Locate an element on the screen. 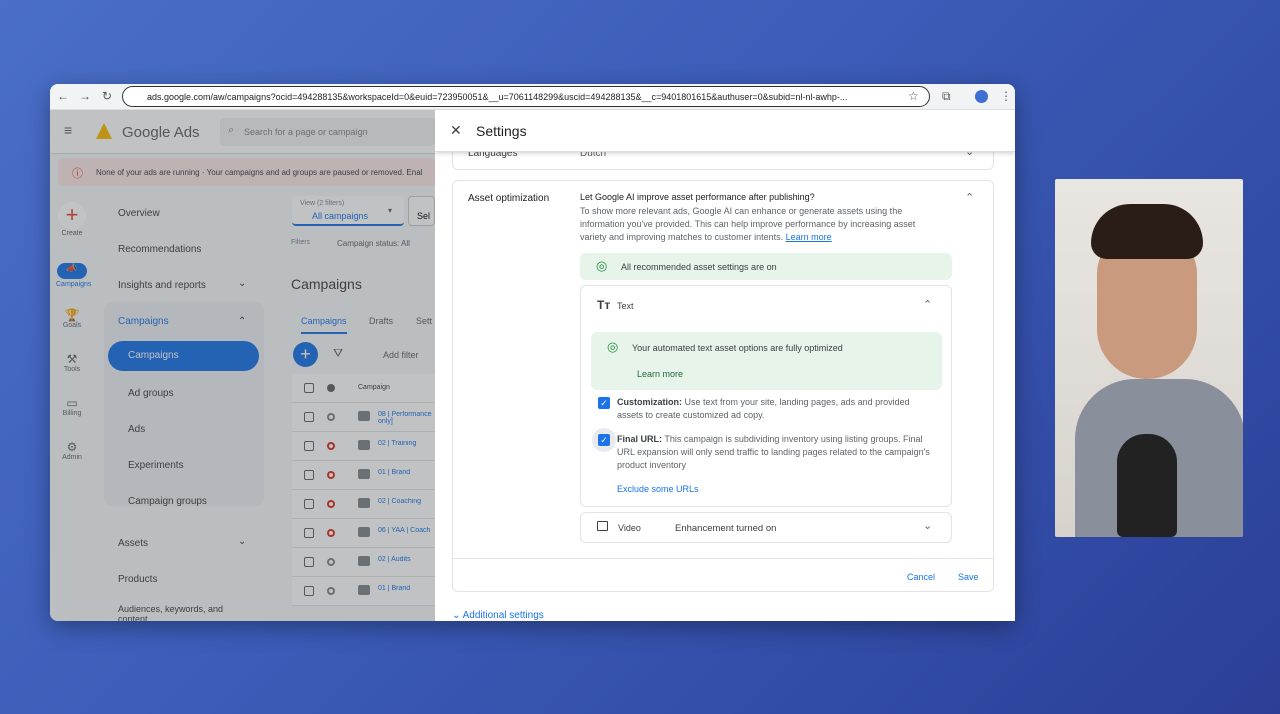 The image size is (1280, 714). forward-icon: → is located at coordinates (85, 96).